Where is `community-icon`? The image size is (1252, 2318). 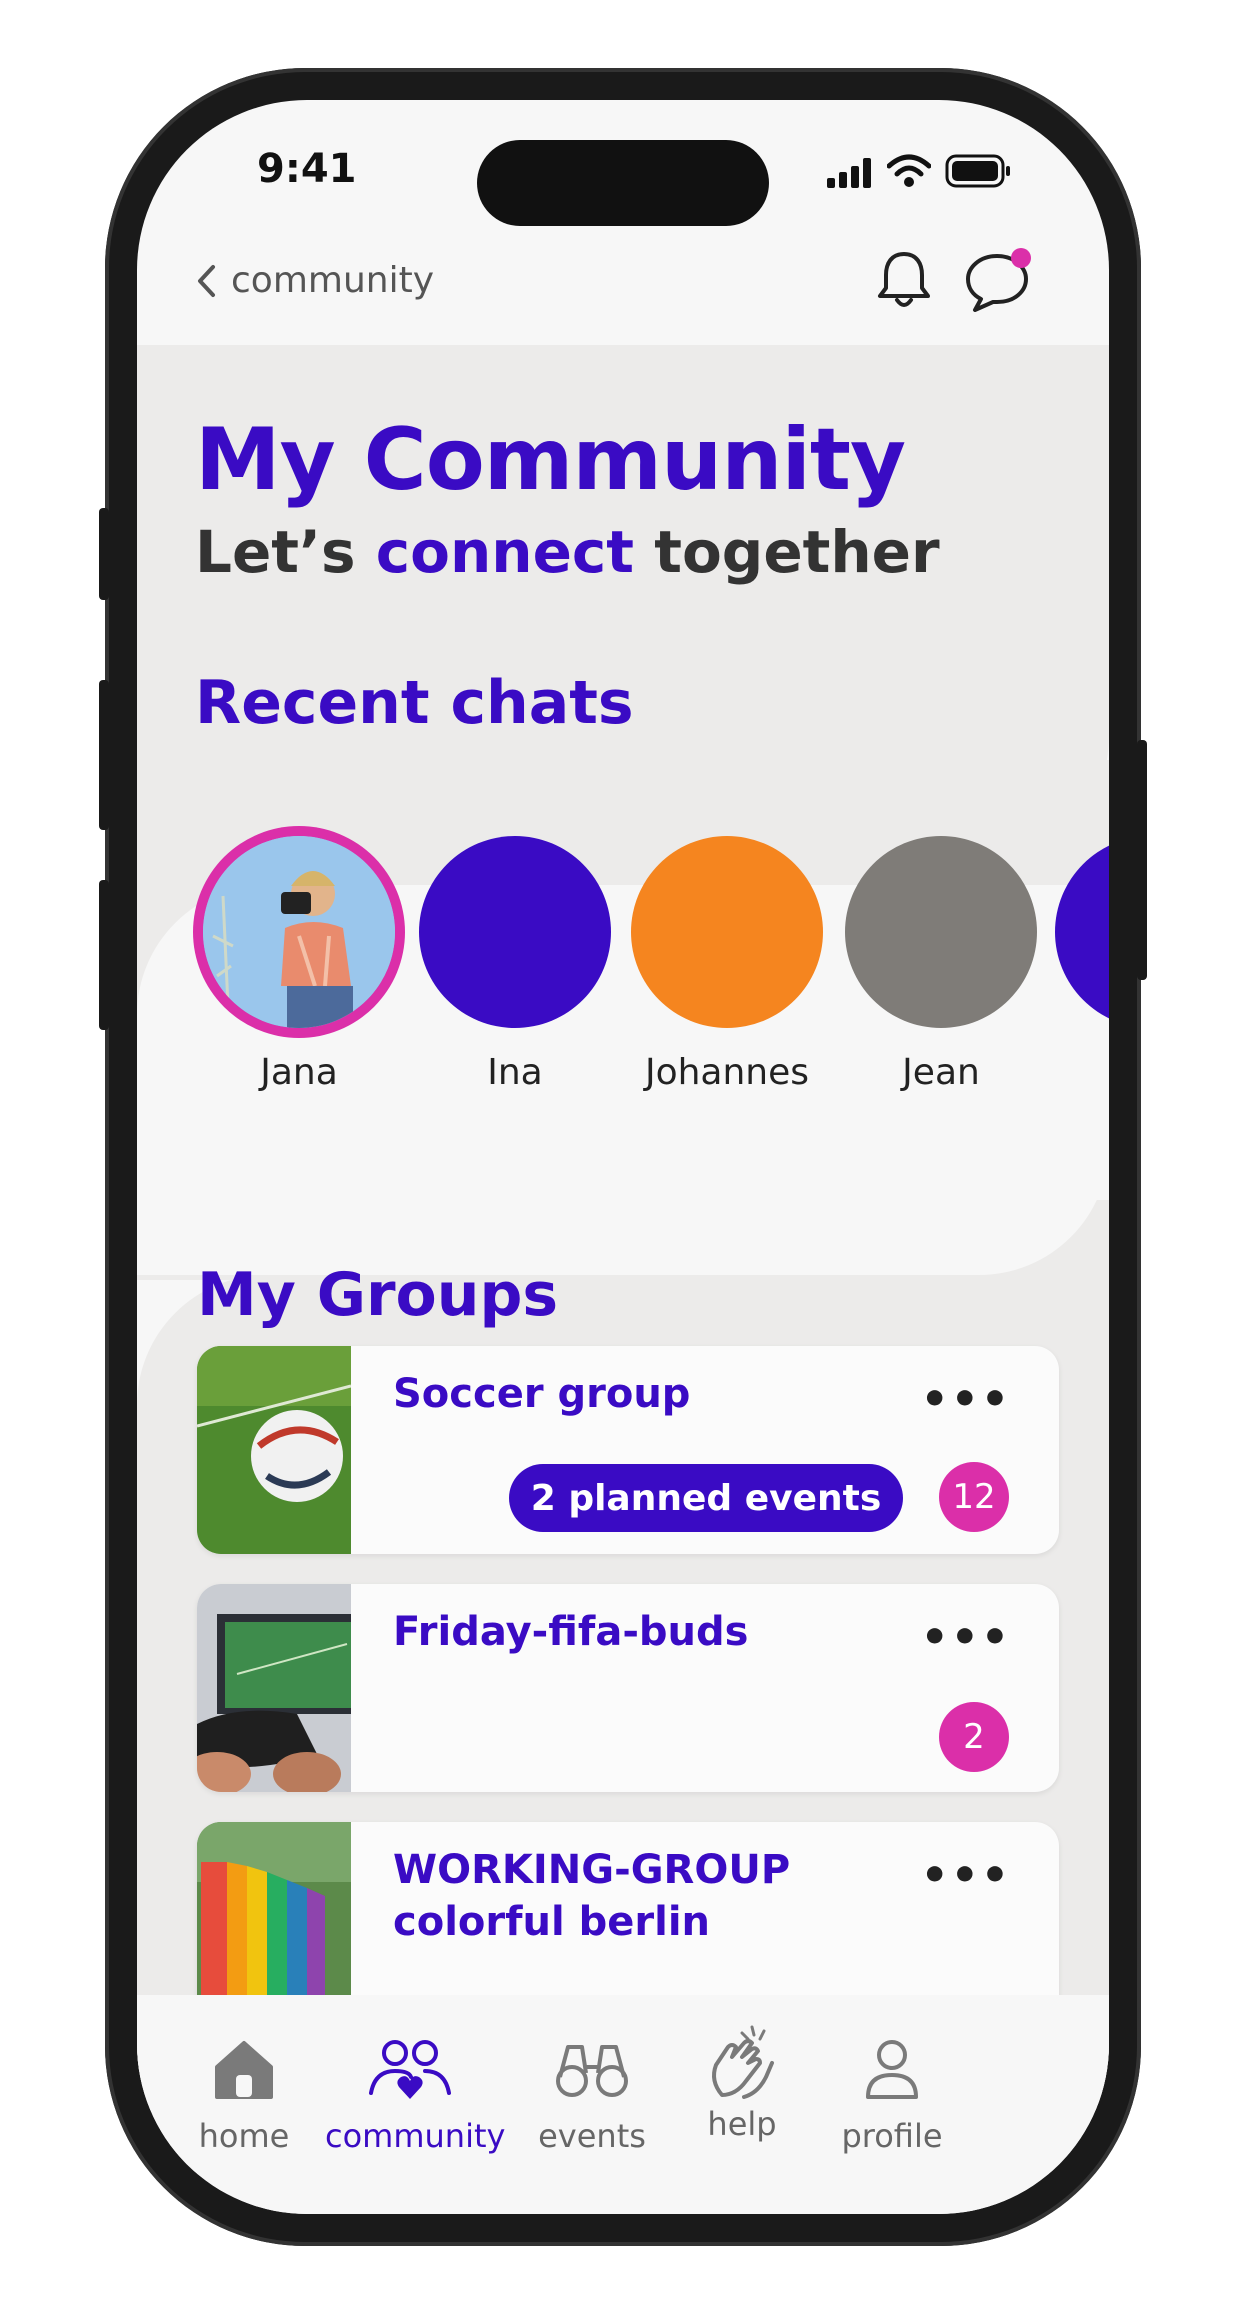
community-icon is located at coordinates (410, 2069).